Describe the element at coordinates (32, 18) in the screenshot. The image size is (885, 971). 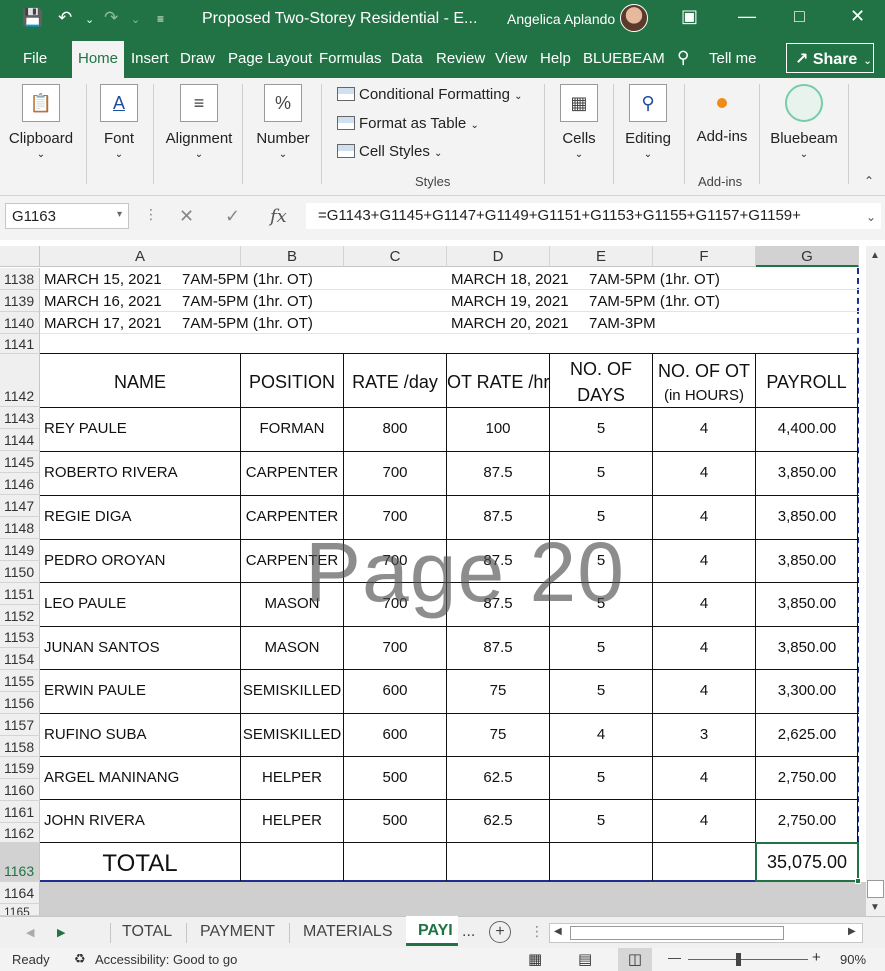
I see `save-icon: 💾` at that location.